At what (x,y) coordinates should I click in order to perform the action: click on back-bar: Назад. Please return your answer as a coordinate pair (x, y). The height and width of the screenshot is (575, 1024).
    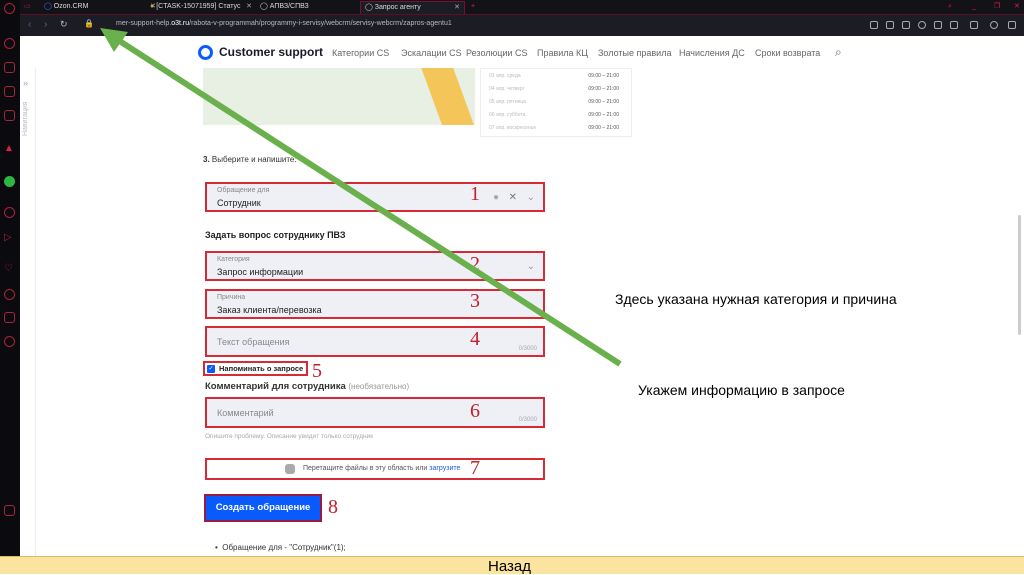
    Looking at the image, I should click on (512, 565).